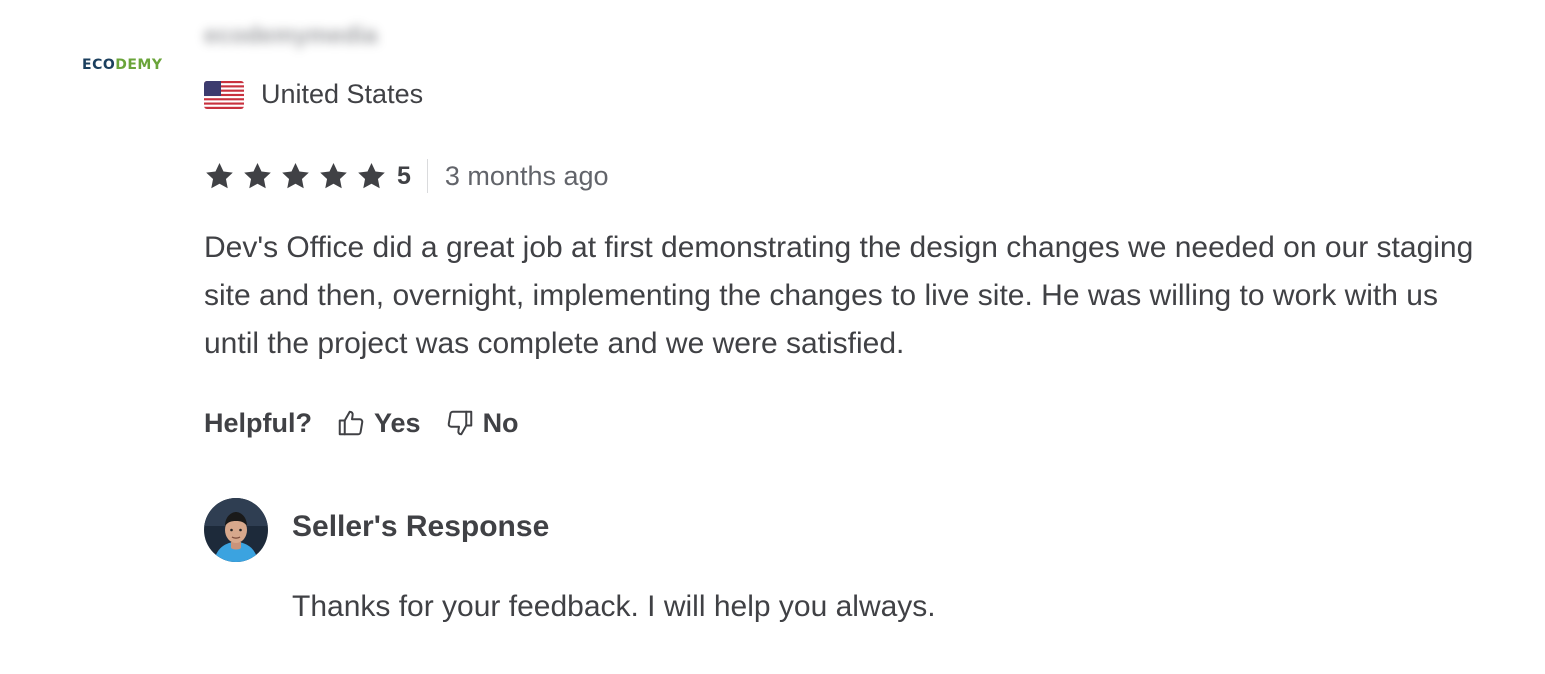  What do you see at coordinates (224, 94) in the screenshot?
I see `us-flag-icon` at bounding box center [224, 94].